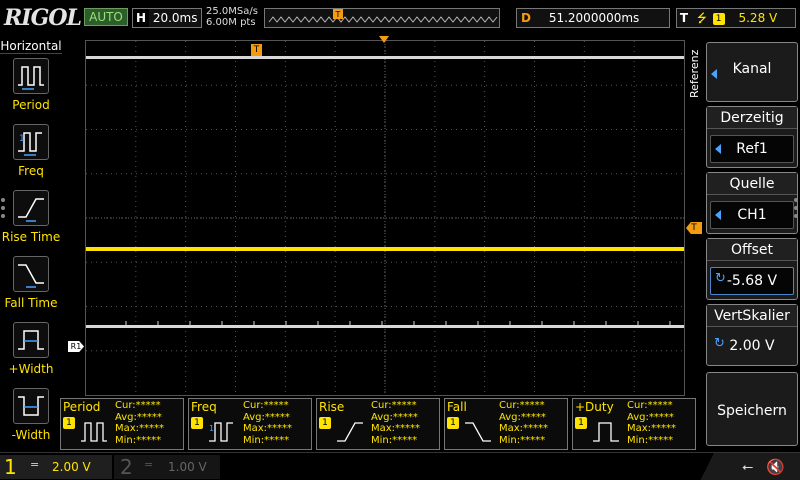 The width and height of the screenshot is (800, 480). I want to click on fall-time-icon, so click(31, 274).